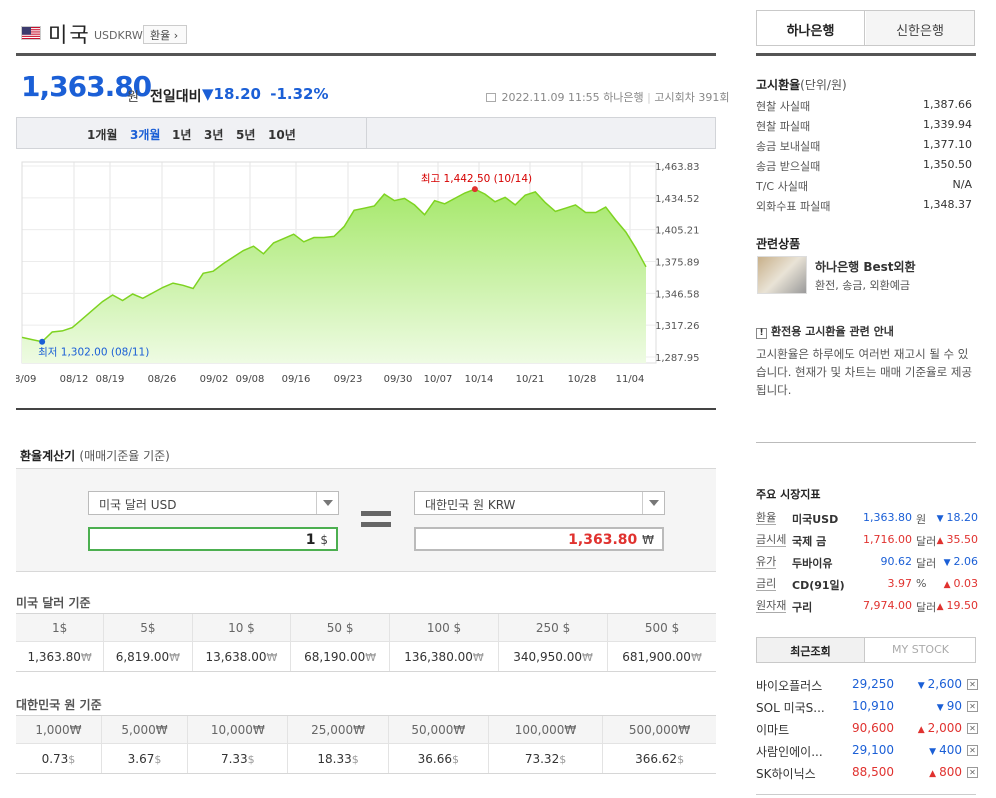  Describe the element at coordinates (818, 585) in the screenshot. I see `market-name: CD(91일)` at that location.